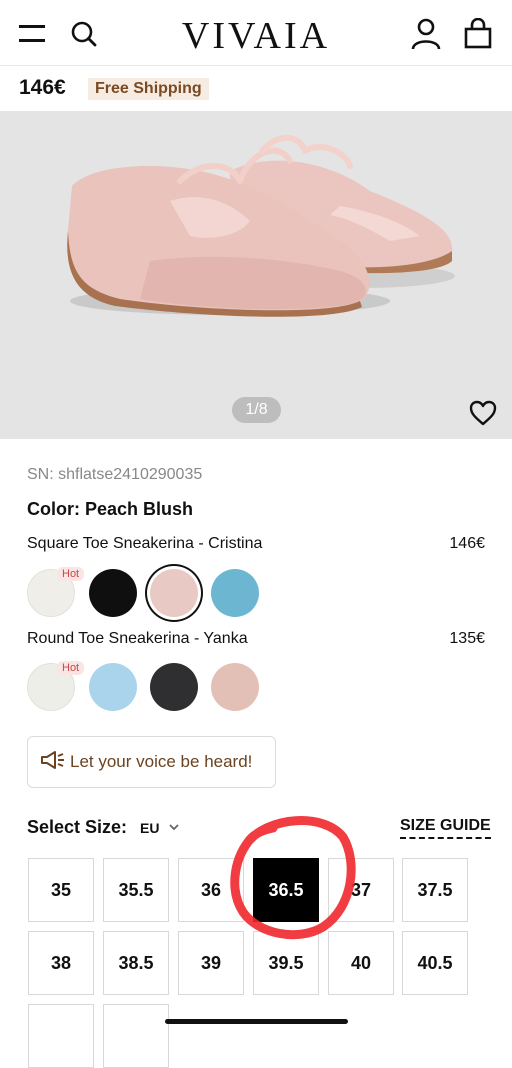 The height and width of the screenshot is (1068, 512). I want to click on size-option-selected: 36.5, so click(286, 890).